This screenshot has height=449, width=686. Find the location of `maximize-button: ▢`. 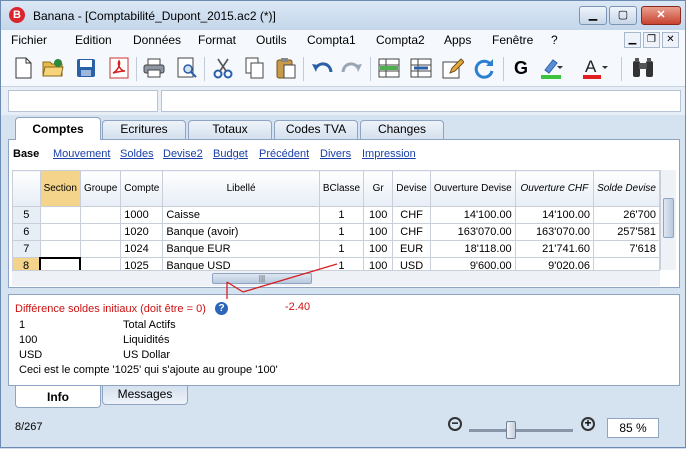

maximize-button: ▢ is located at coordinates (623, 15).